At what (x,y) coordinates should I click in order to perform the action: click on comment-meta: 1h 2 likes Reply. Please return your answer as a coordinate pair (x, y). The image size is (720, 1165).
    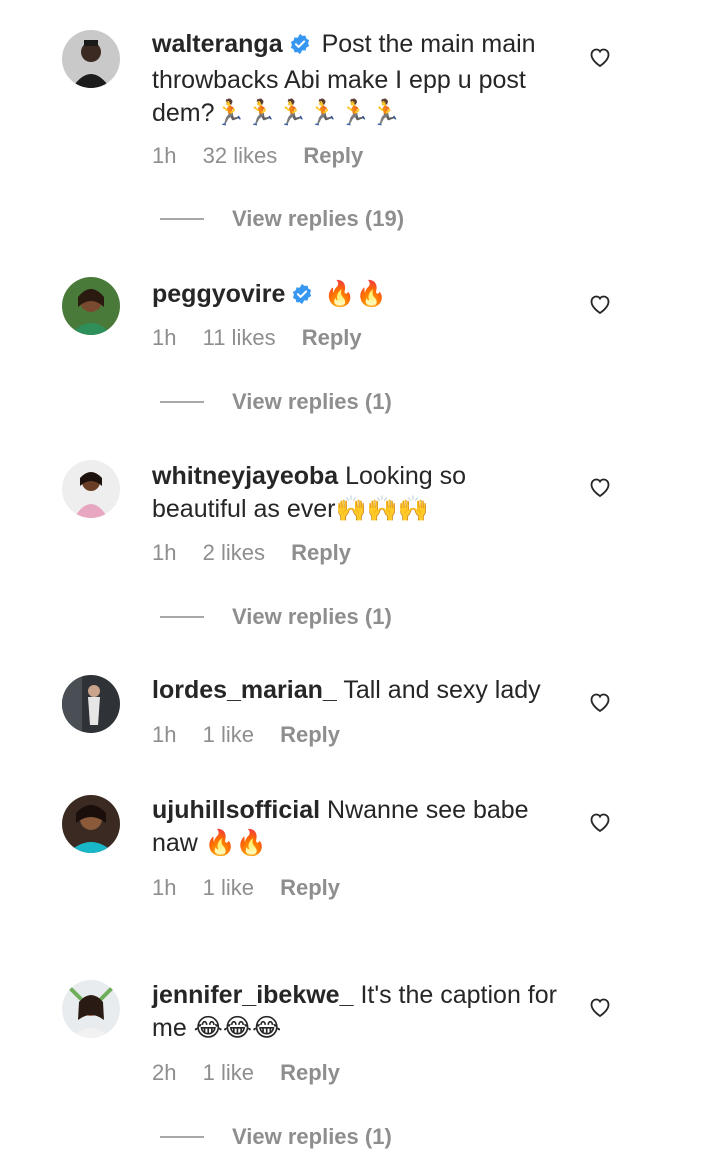
    Looking at the image, I should click on (261, 553).